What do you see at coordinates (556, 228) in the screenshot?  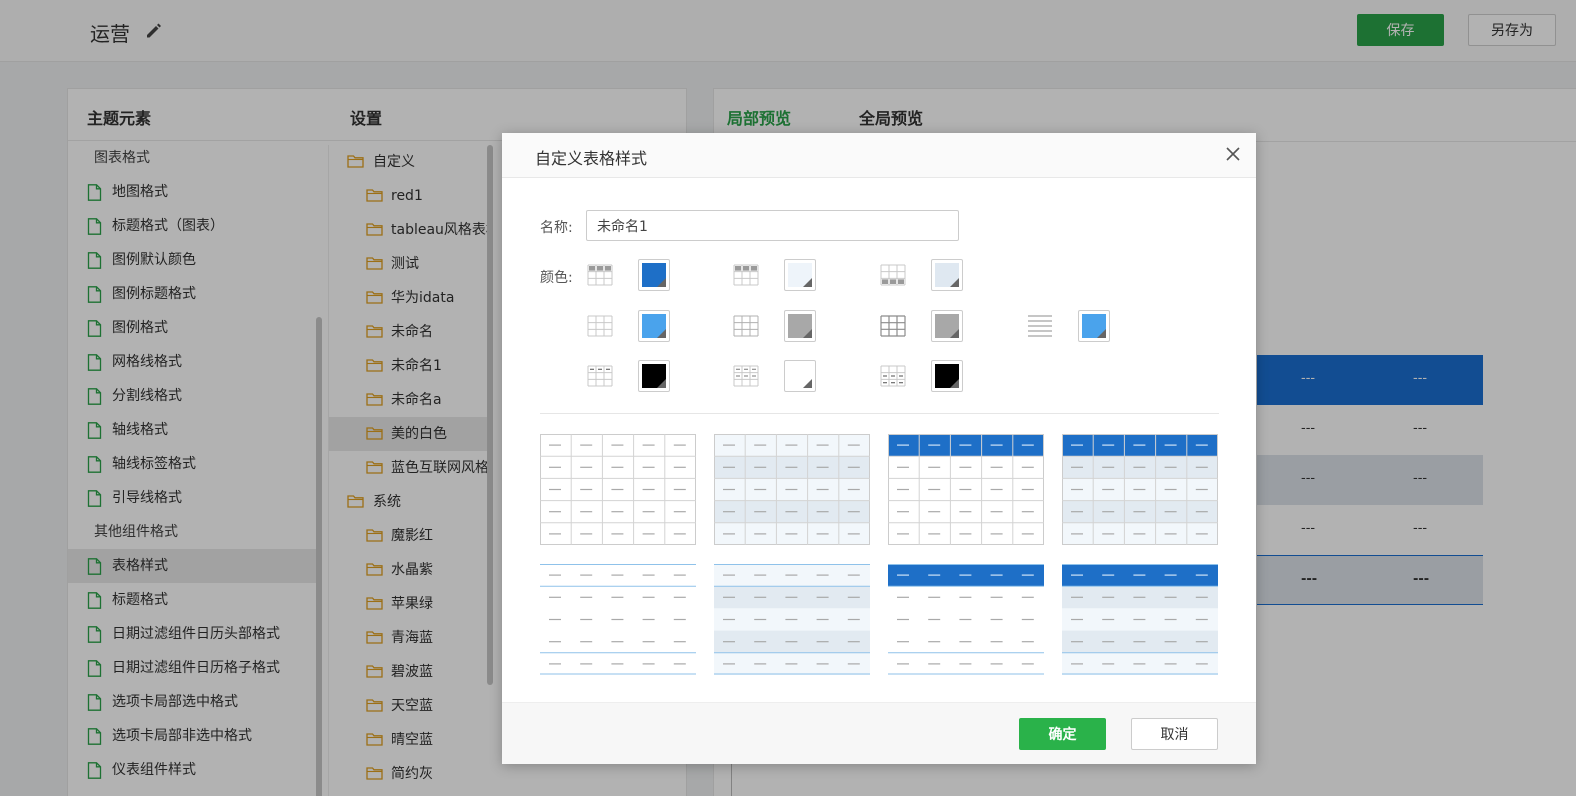 I see `name-label: 名称:` at bounding box center [556, 228].